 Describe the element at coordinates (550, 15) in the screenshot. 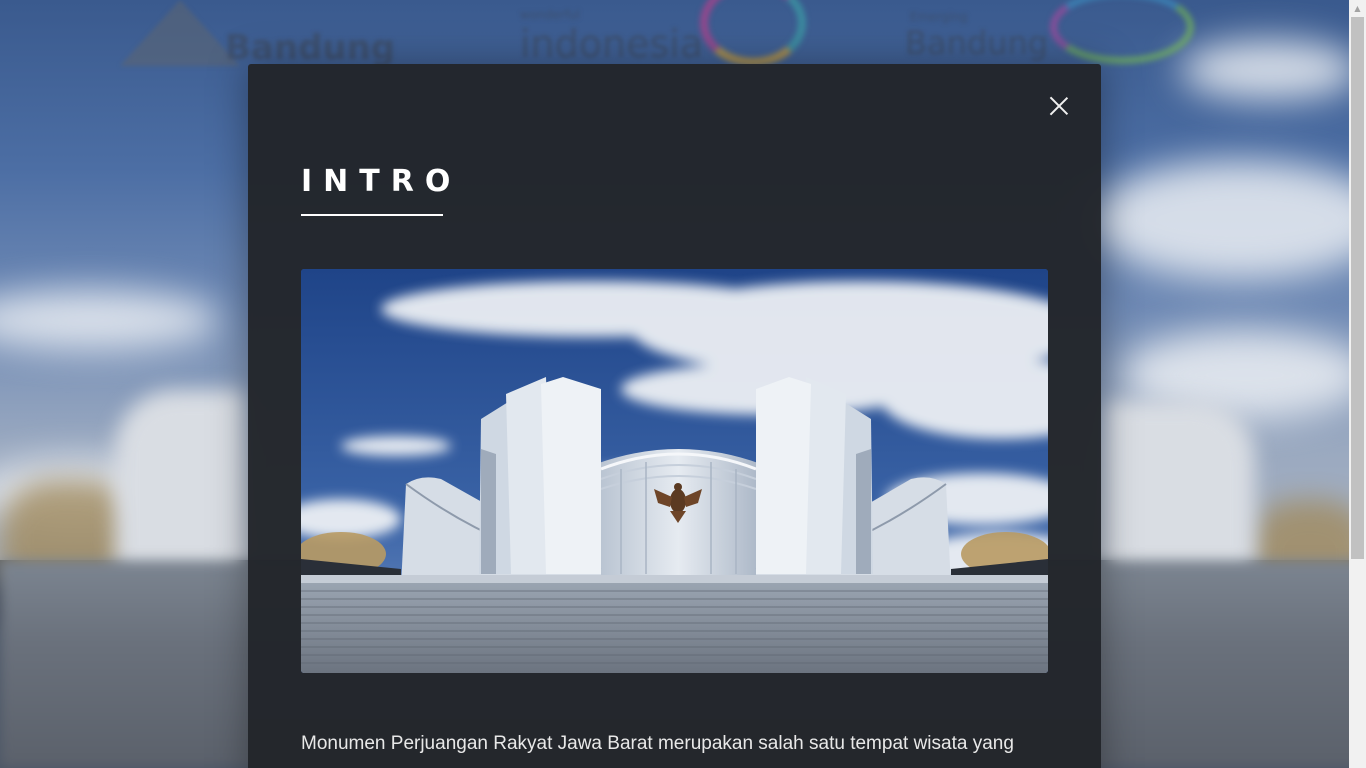

I see `wonderful-indonesia-small: wonderful` at that location.